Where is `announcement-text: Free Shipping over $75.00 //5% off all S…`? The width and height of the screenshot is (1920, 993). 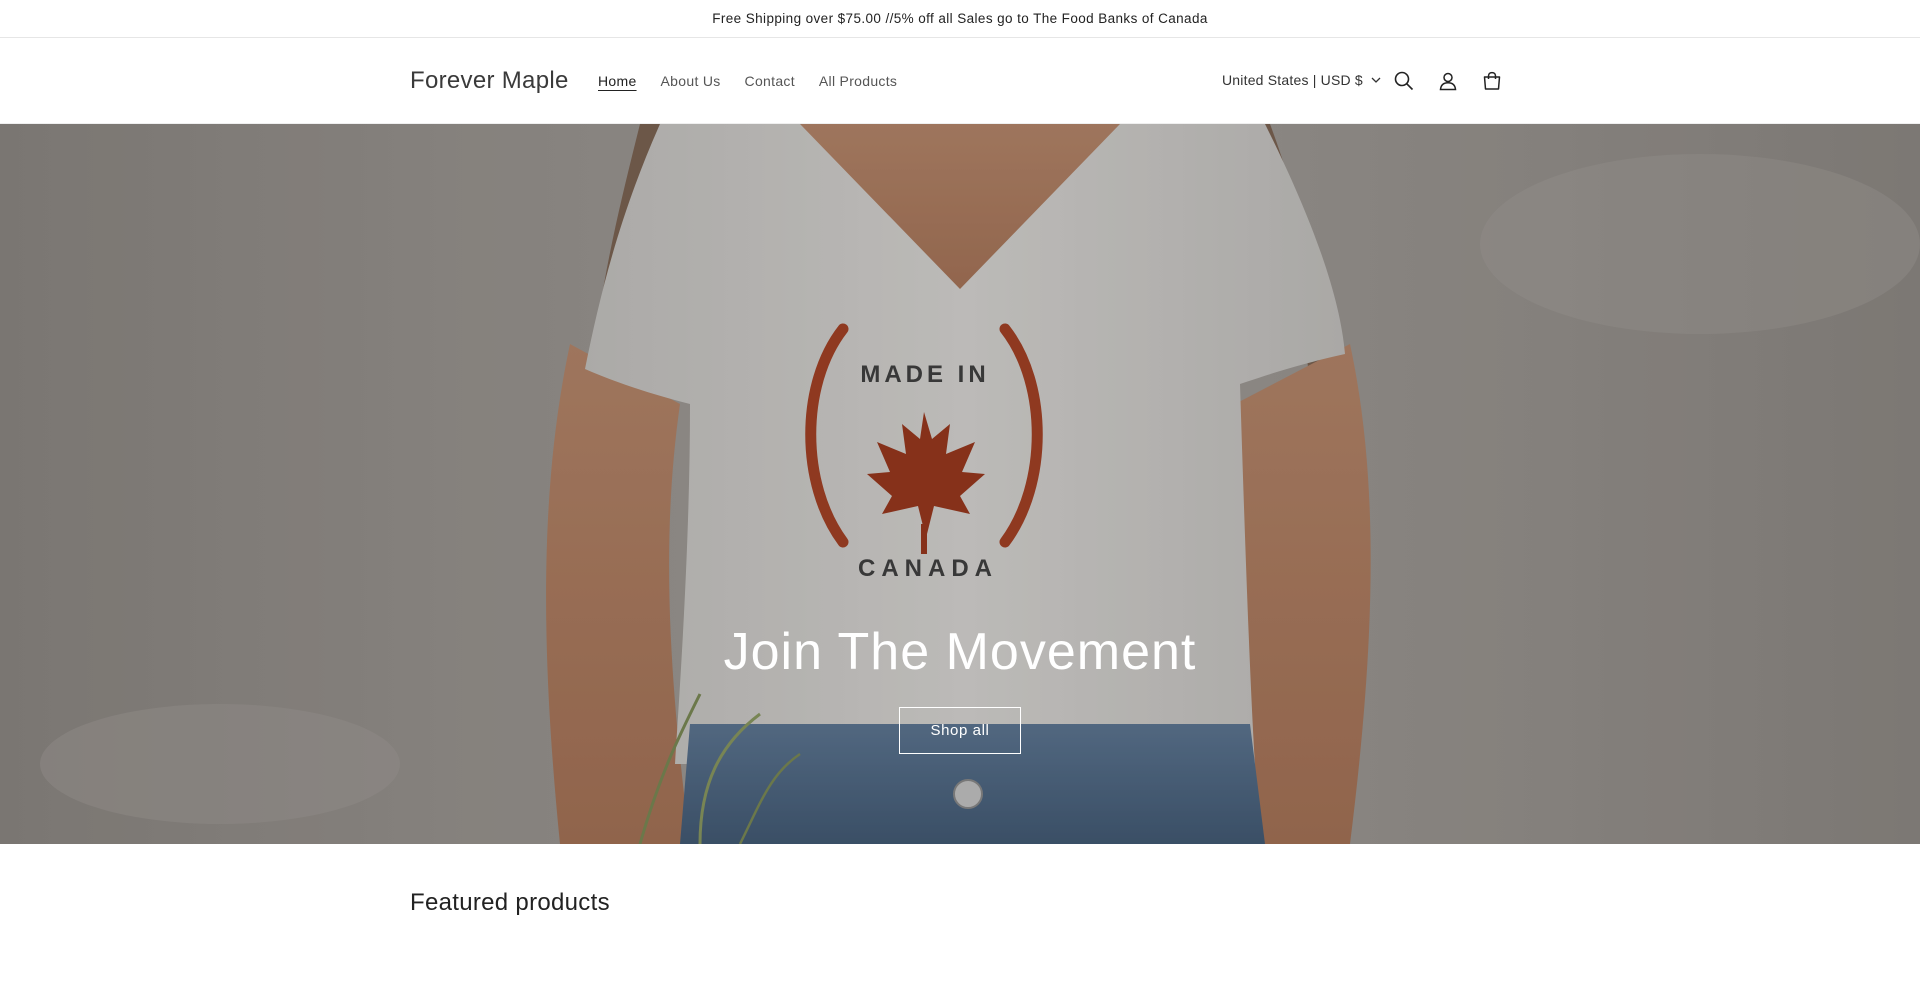 announcement-text: Free Shipping over $75.00 //5% off all S… is located at coordinates (960, 18).